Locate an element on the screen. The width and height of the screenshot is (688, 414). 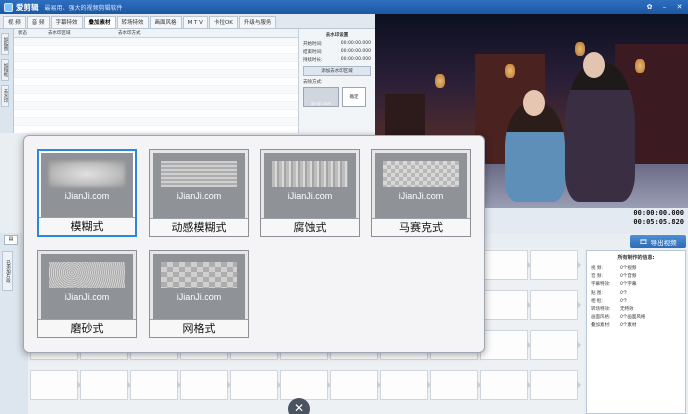
effect-option-erode: iJianJi.com 腐蚀式 is located at coordinates (310, 193).